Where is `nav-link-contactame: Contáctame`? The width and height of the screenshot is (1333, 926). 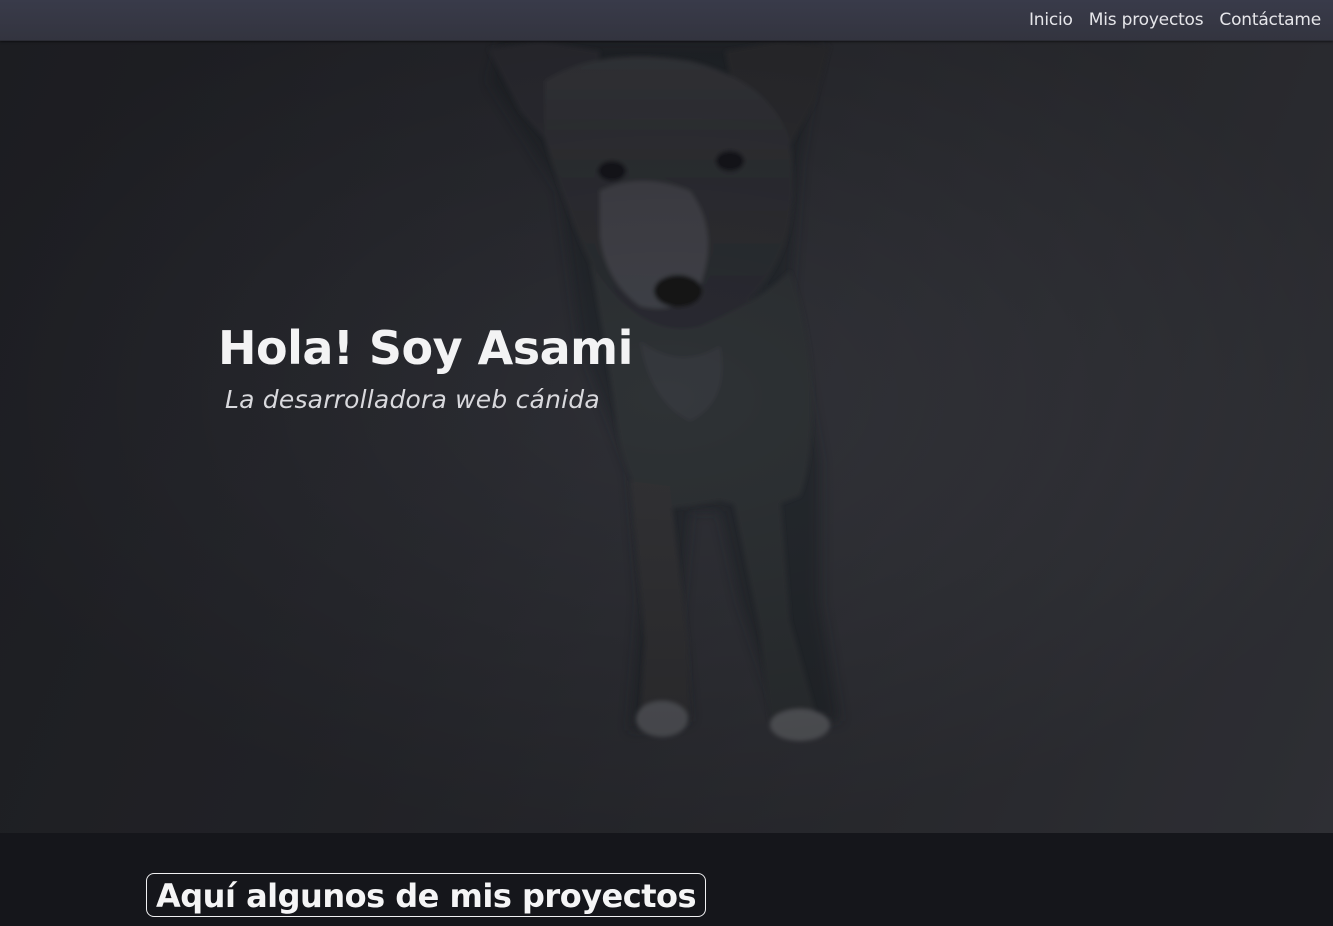
nav-link-contactame: Contáctame is located at coordinates (1270, 20).